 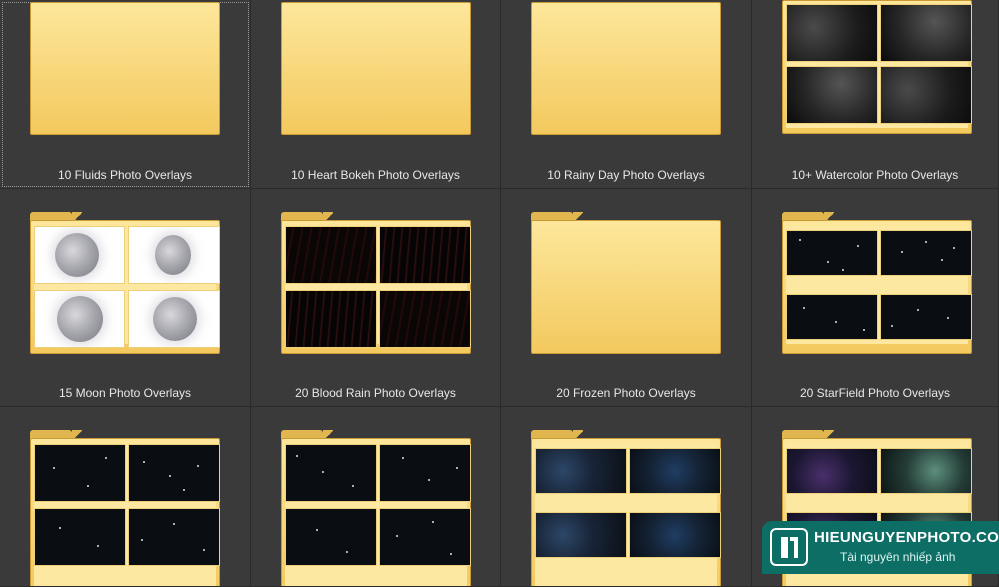 I want to click on folder-item: 10 Rainy Day Photo Overlays, so click(x=626, y=94).